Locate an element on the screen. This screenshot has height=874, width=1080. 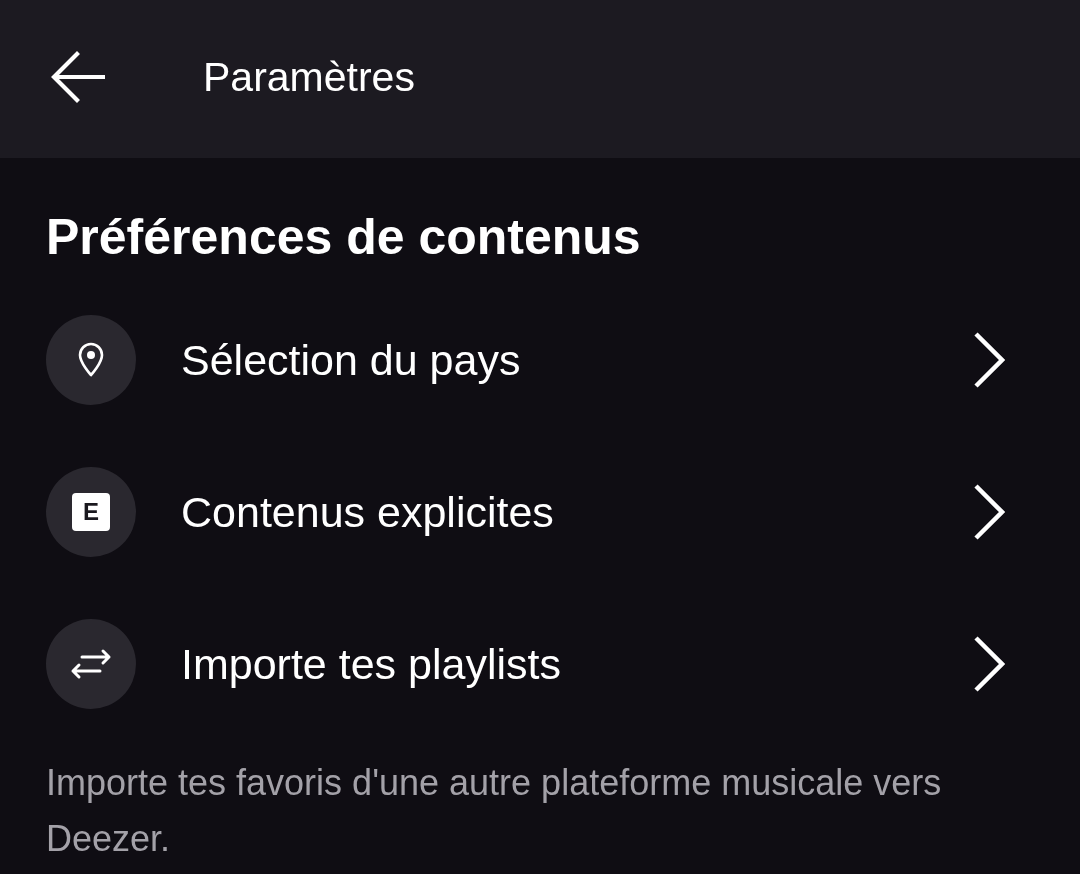
description-text: Importe tes favoris d'une autre plateforme musicale vers Deezer. is located at coordinates (494, 811).